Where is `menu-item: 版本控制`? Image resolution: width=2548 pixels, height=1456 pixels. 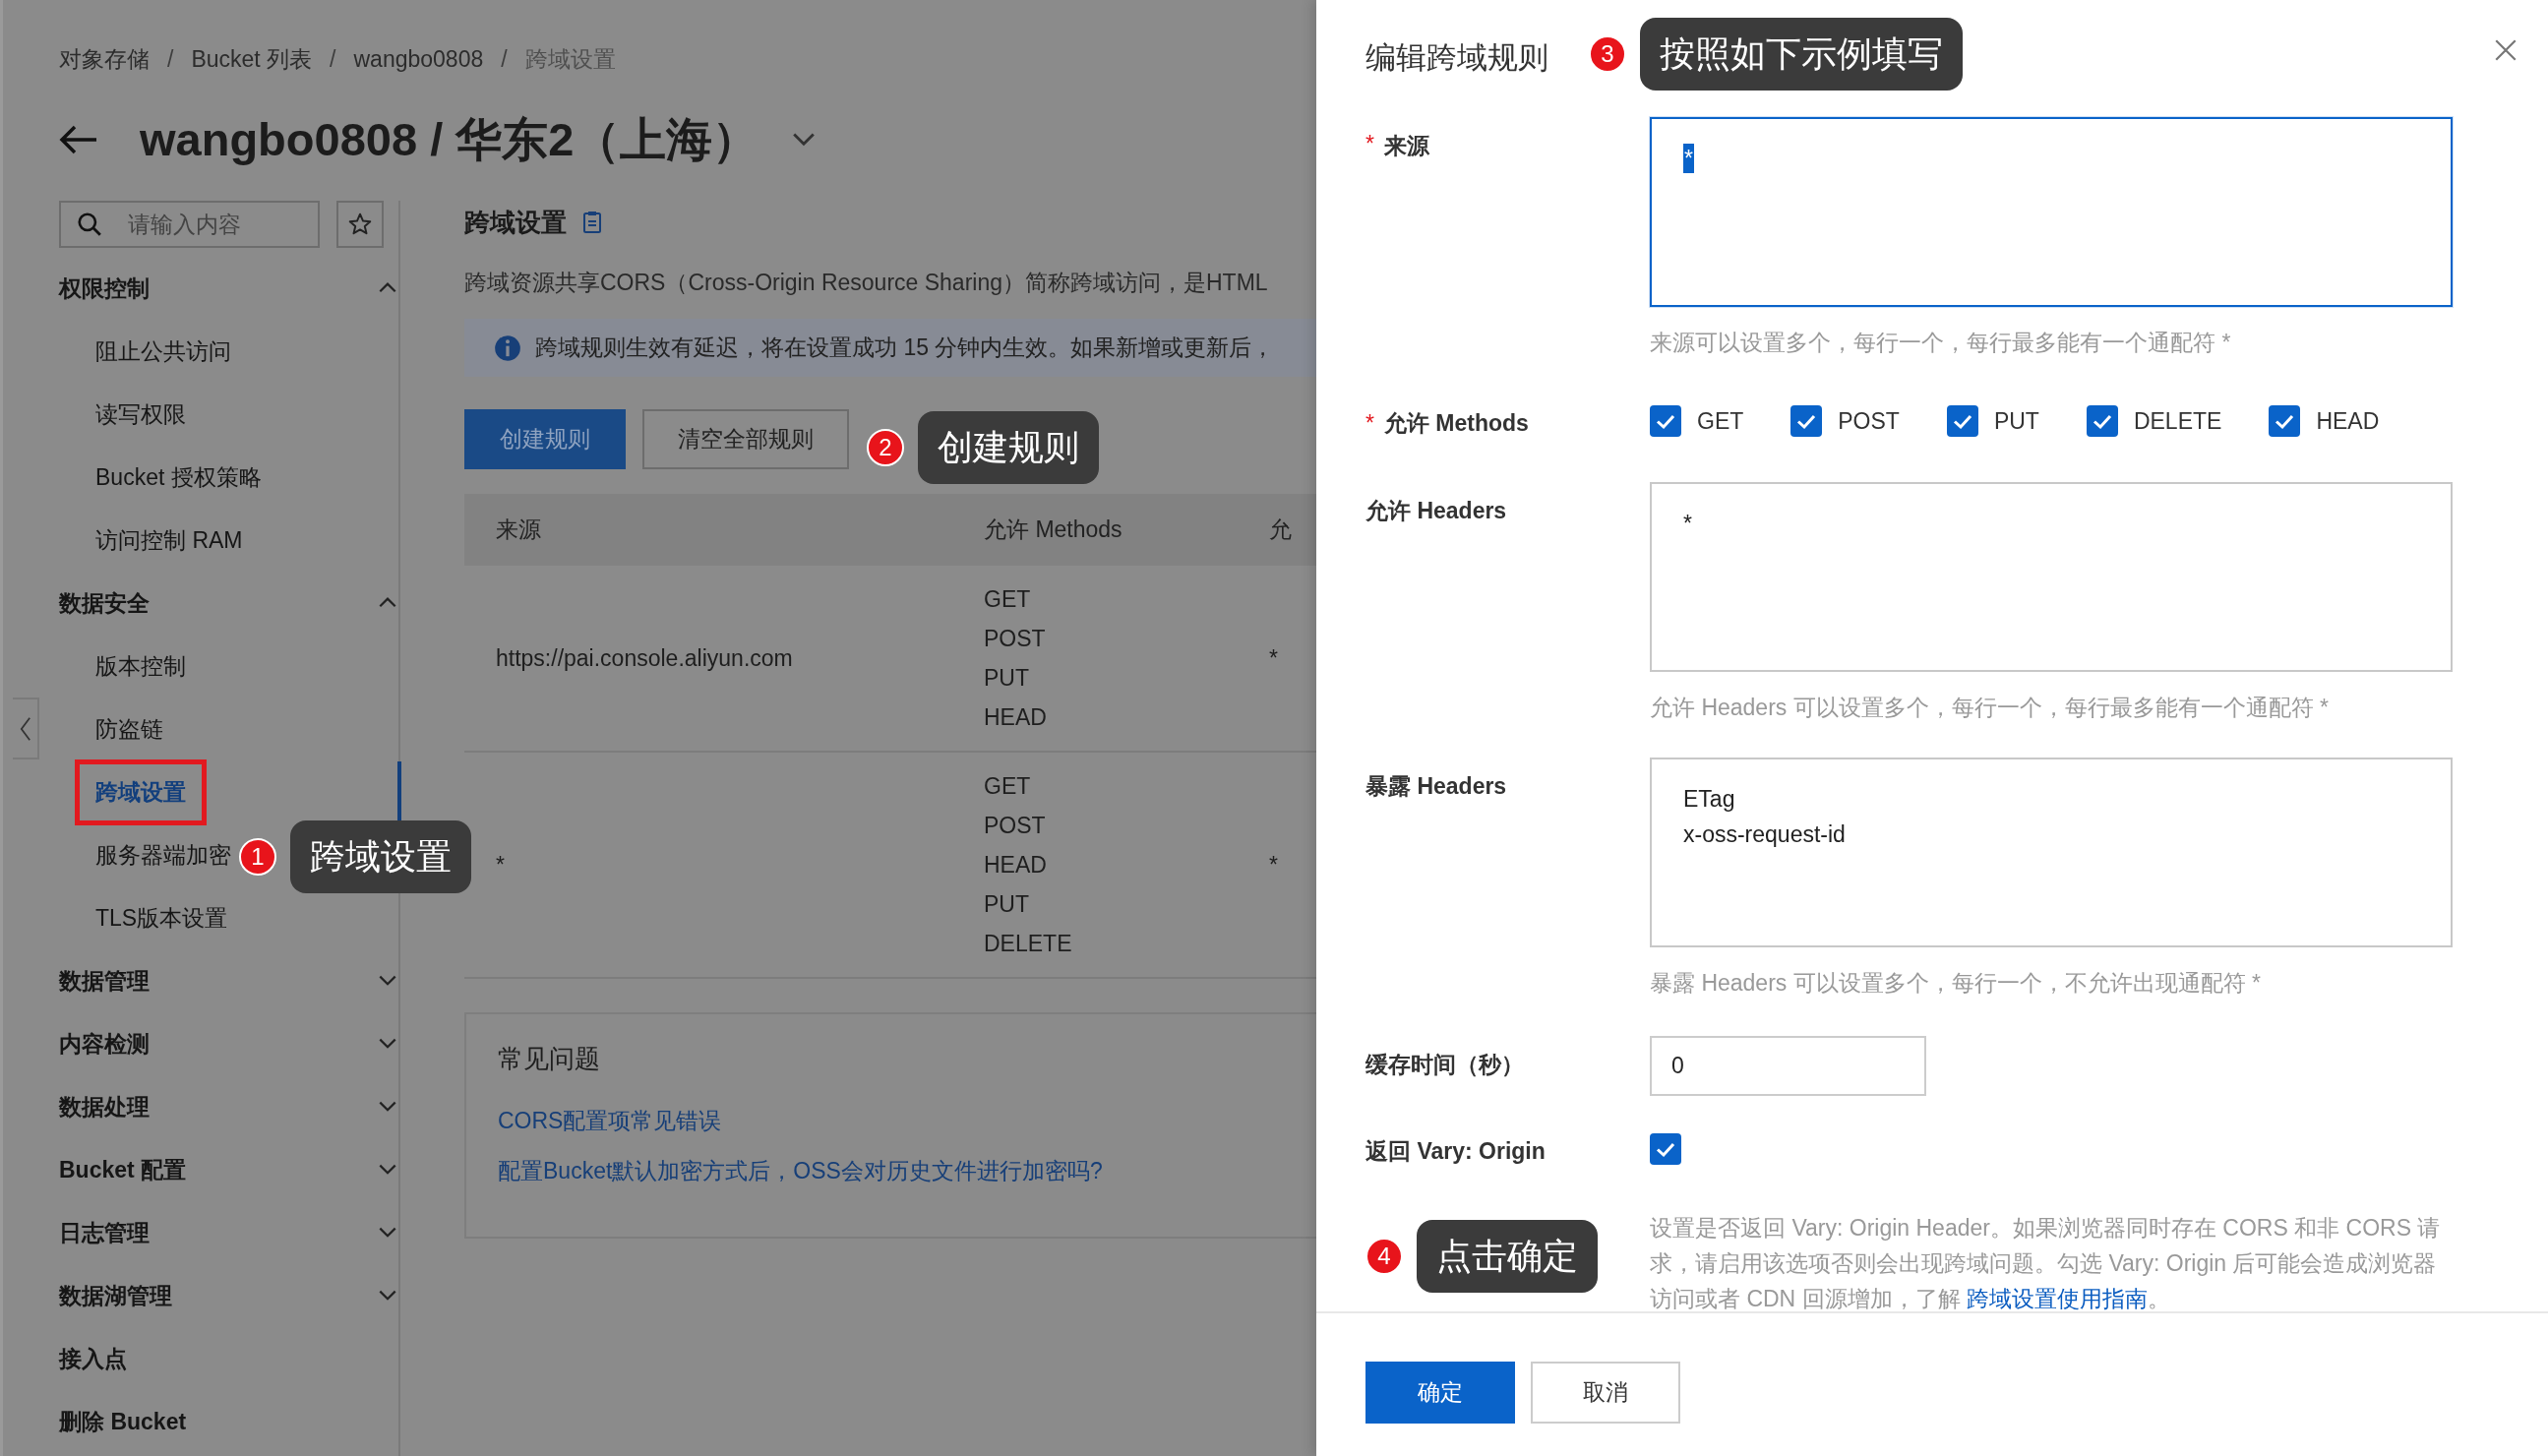
menu-item: 版本控制 is located at coordinates (122, 666).